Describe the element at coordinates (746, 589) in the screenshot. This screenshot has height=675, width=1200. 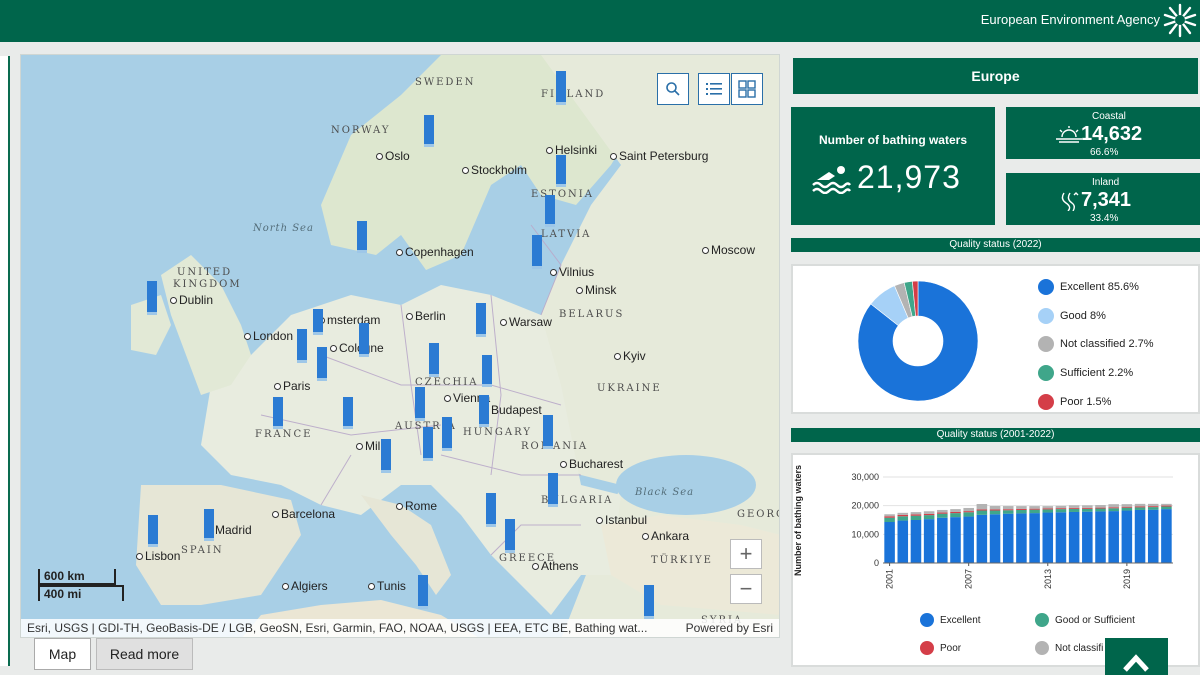
I see `zoom-out-button: −` at that location.